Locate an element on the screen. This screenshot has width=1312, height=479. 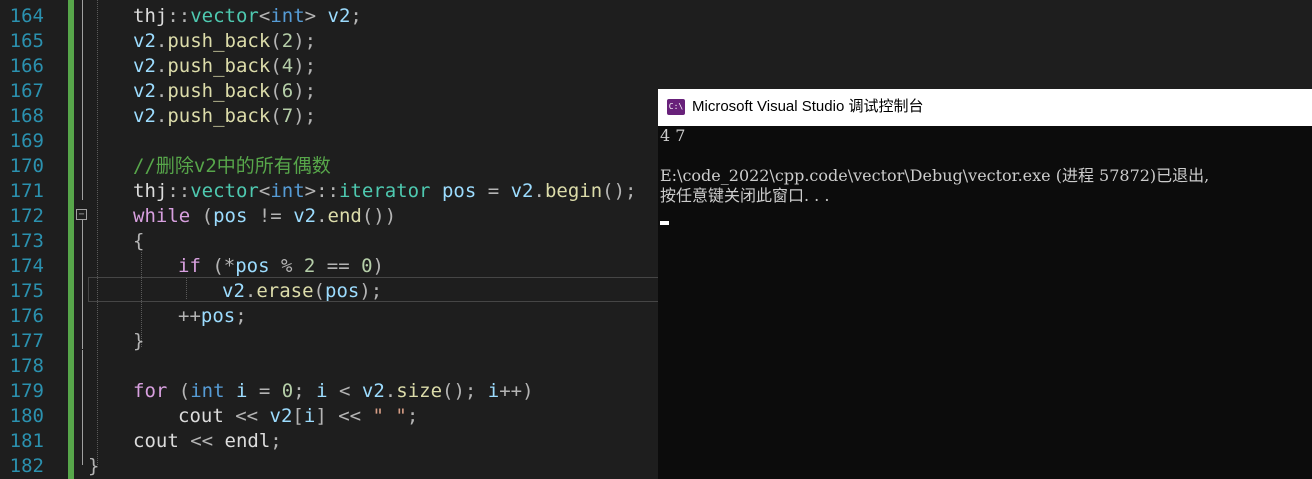
code-token: " " is located at coordinates (389, 416).